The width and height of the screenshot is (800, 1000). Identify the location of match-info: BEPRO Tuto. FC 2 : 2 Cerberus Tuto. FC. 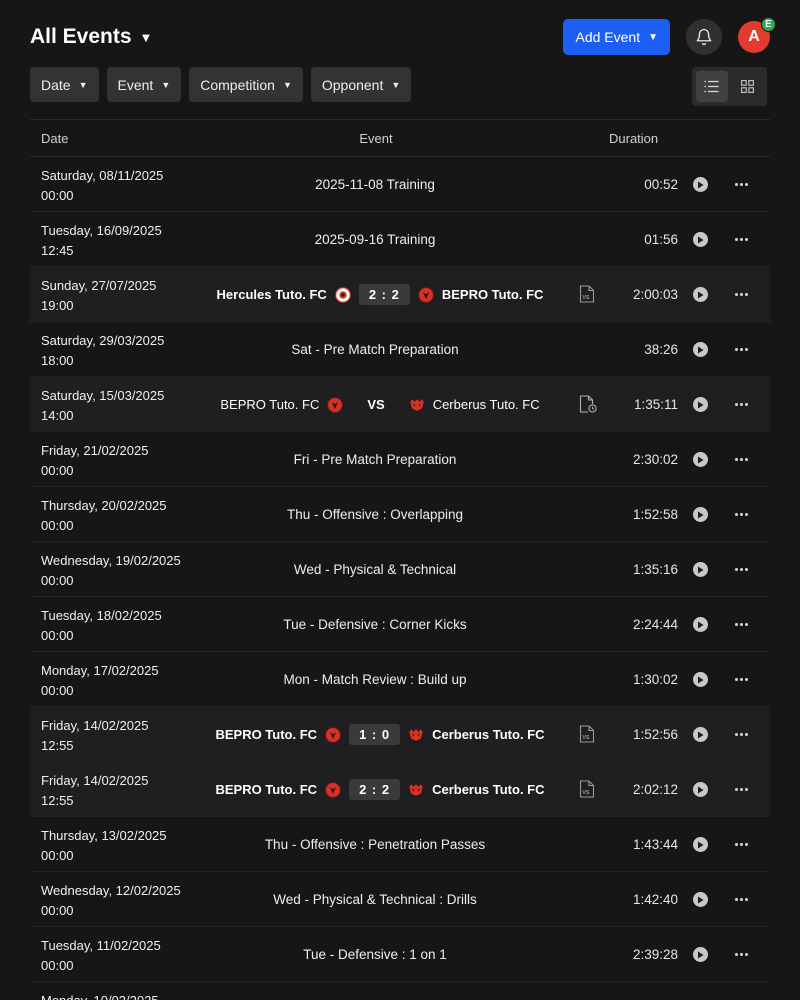
(380, 789).